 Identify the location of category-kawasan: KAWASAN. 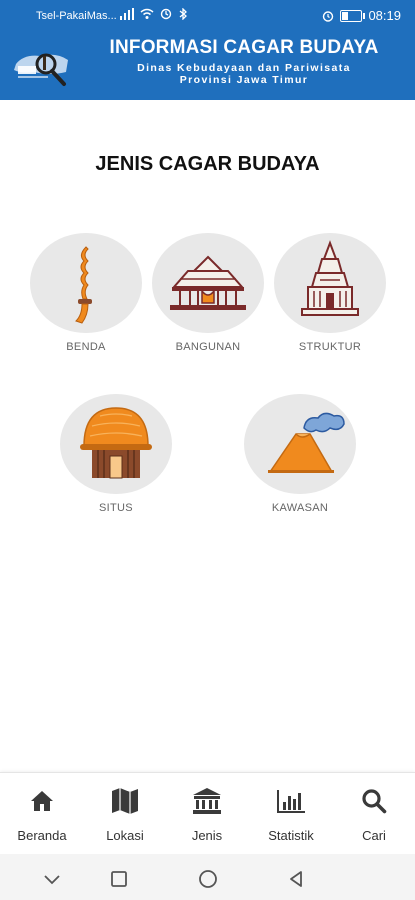
(300, 454).